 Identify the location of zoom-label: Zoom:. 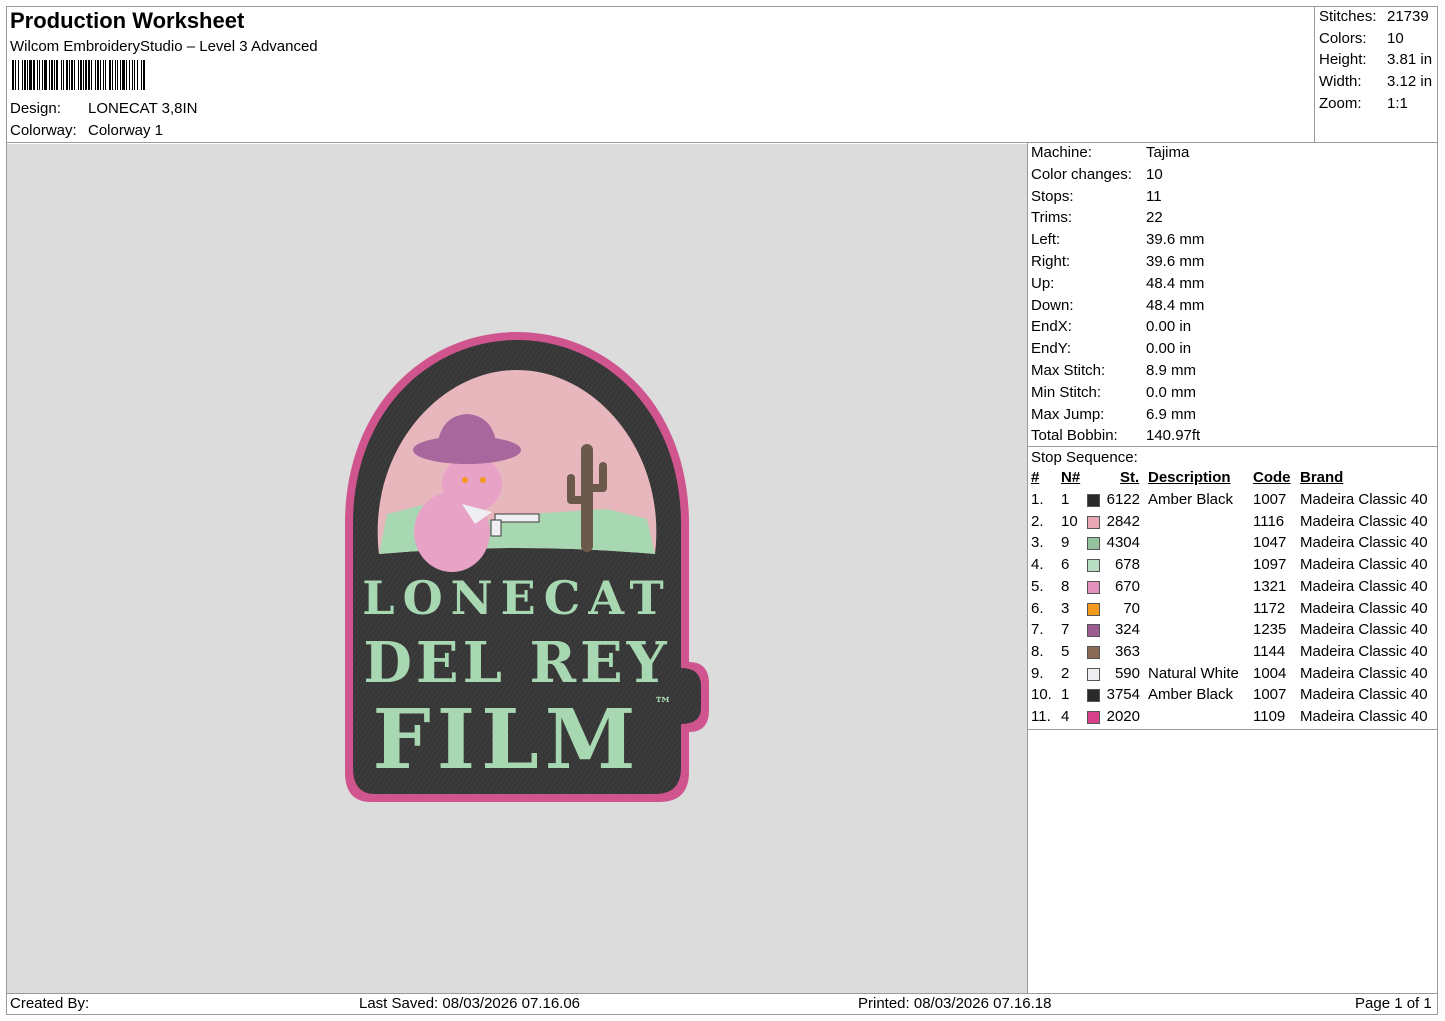
(1340, 103).